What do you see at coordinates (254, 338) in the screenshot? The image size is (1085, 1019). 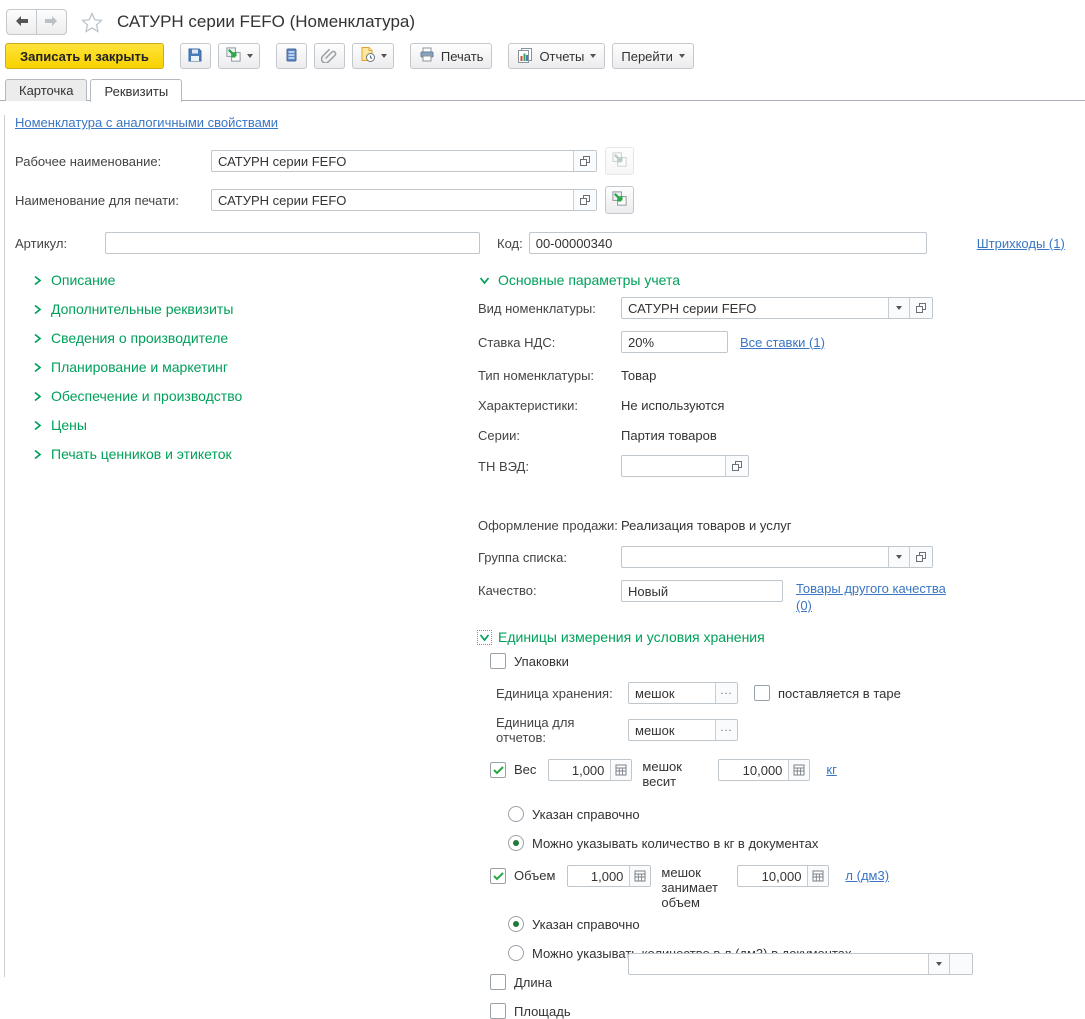 I see `section-manufacturer-info: Сведения о производителе` at bounding box center [254, 338].